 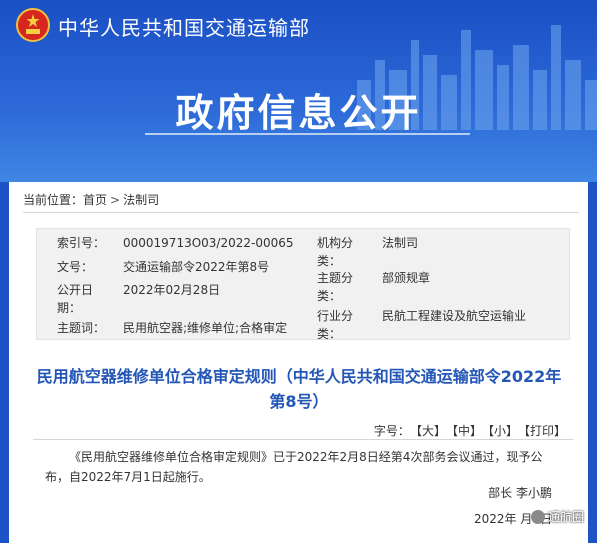 I want to click on topic-category-label: 主题分类：, so click(x=335, y=287).